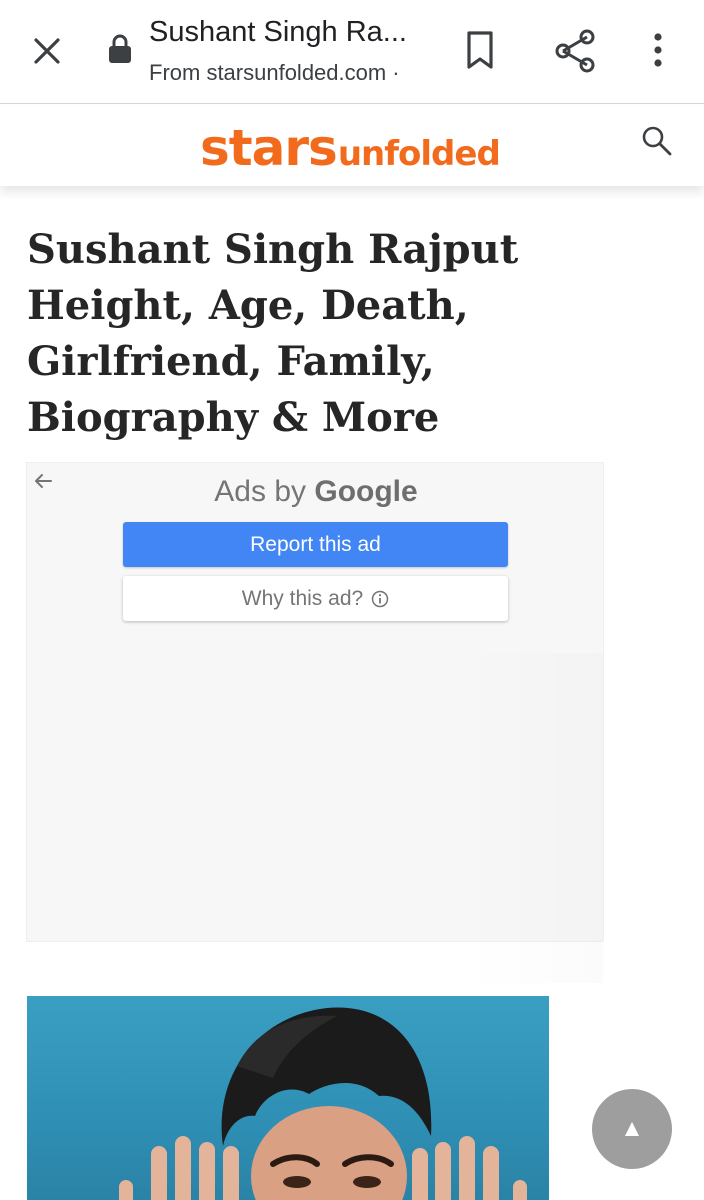 Image resolution: width=704 pixels, height=1200 pixels. Describe the element at coordinates (294, 73) in the screenshot. I see `page-url: From starsunfolded.com ·` at that location.